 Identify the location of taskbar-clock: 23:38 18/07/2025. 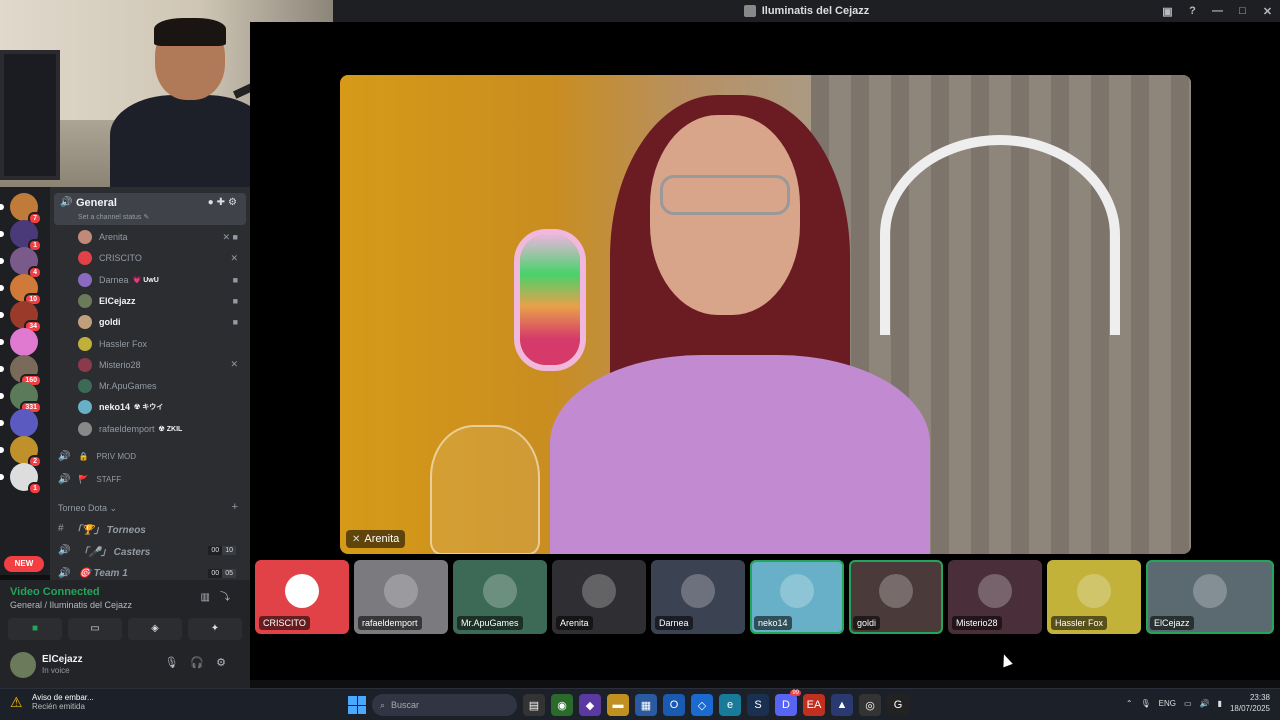
(1250, 703).